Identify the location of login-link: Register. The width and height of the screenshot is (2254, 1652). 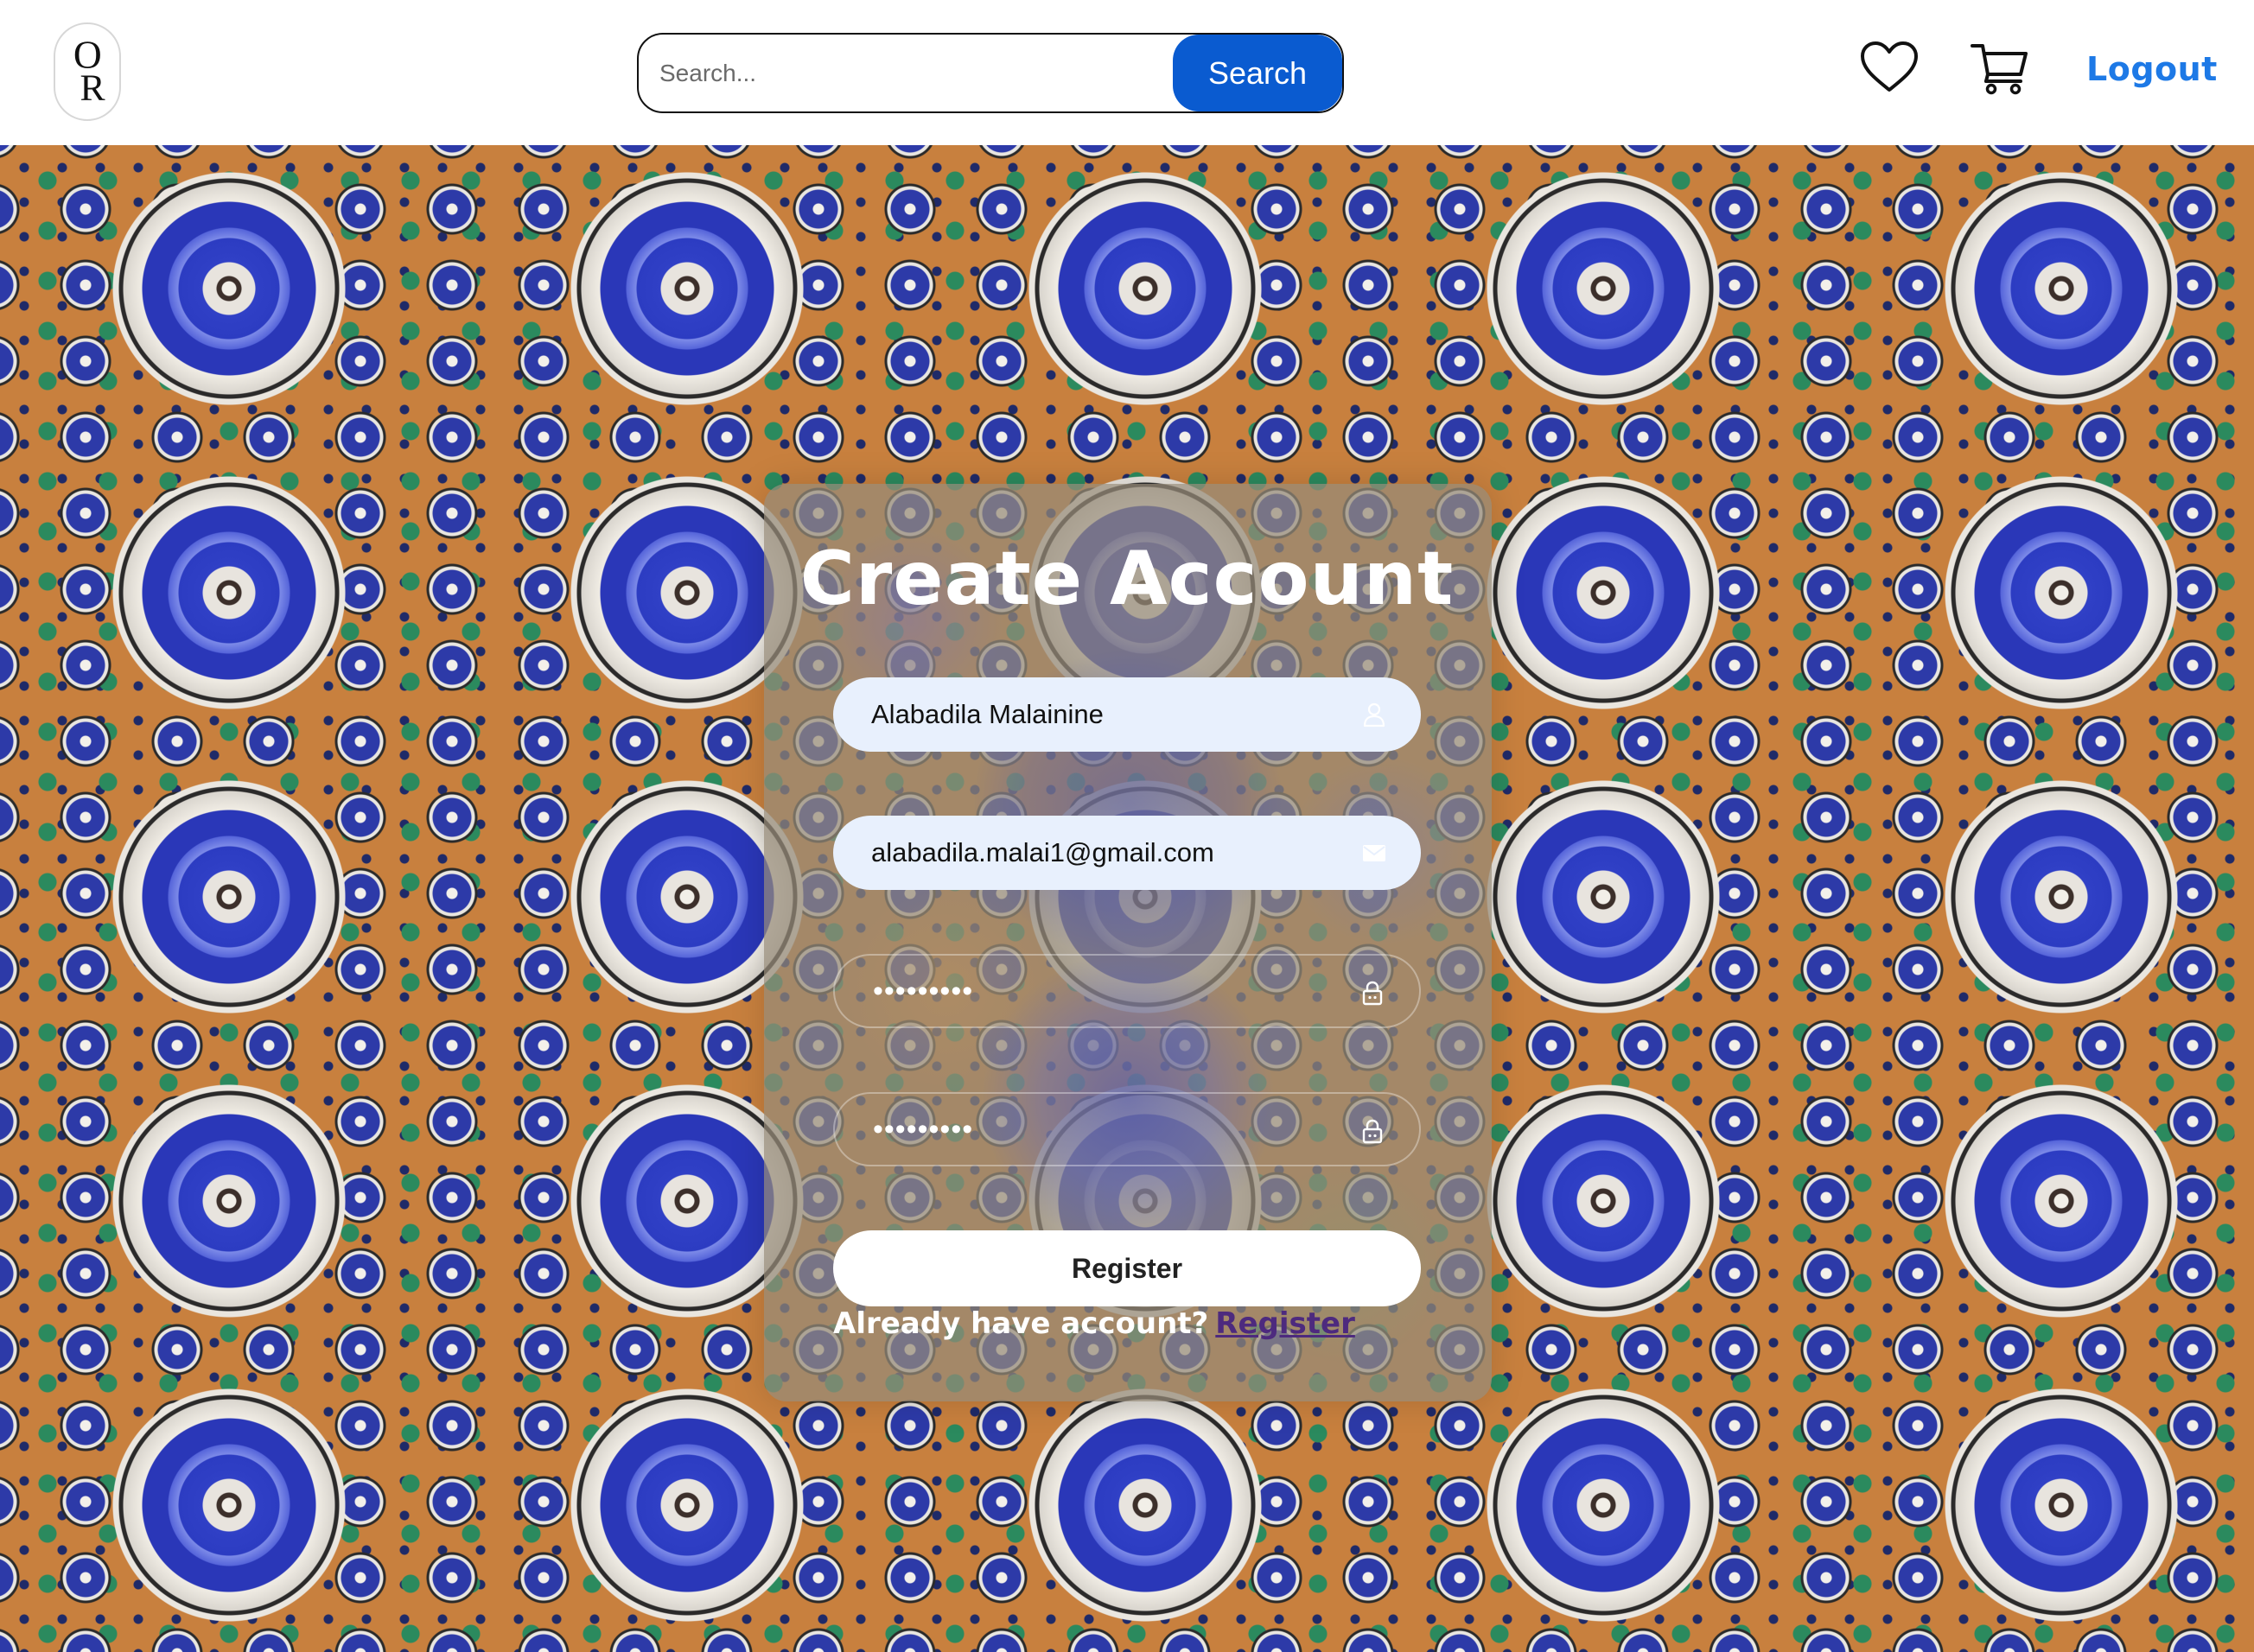
(1285, 1323).